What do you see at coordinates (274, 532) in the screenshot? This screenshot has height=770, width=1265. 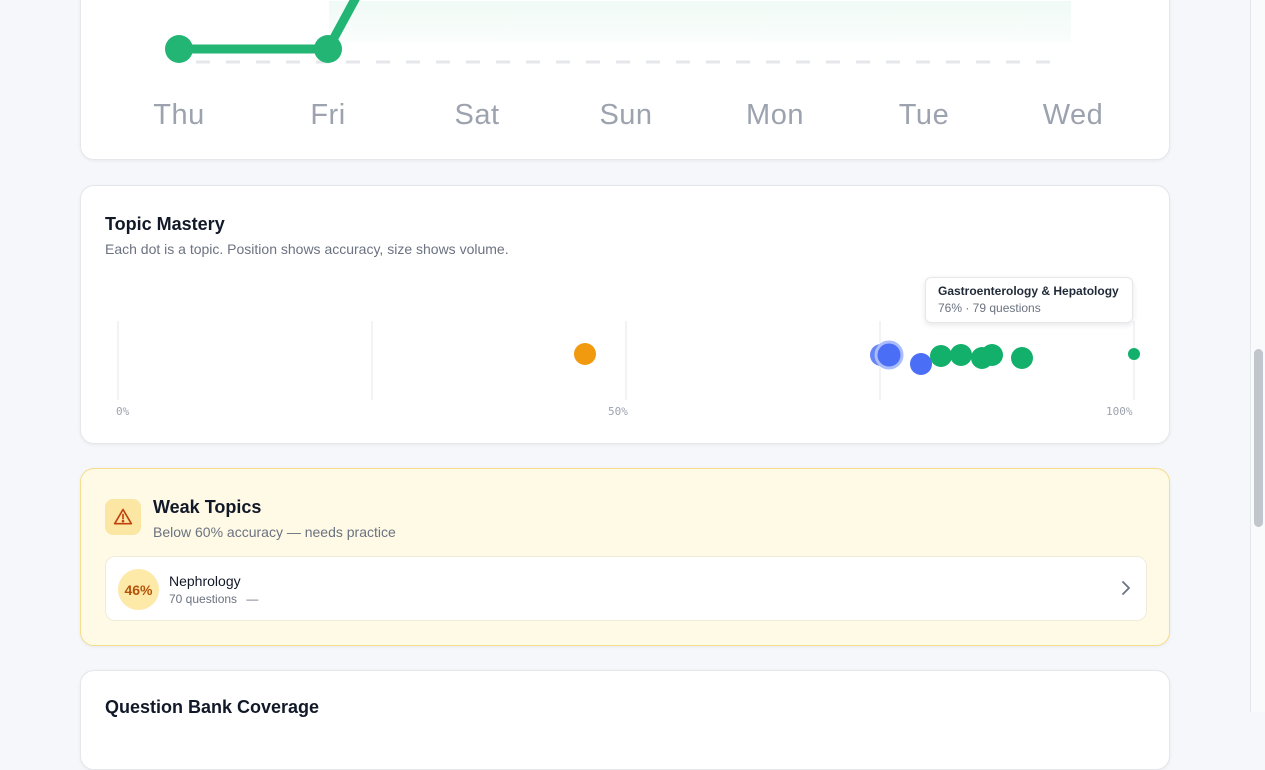 I see `weak-topics-subtitle: Below 60% accuracy — needs practice` at bounding box center [274, 532].